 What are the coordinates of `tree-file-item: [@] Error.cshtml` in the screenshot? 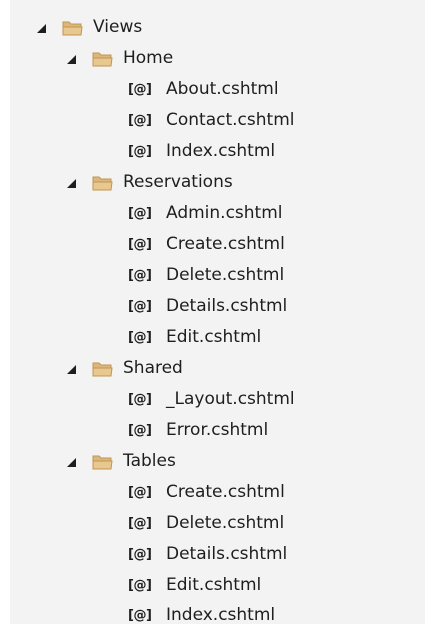 It's located at (217, 430).